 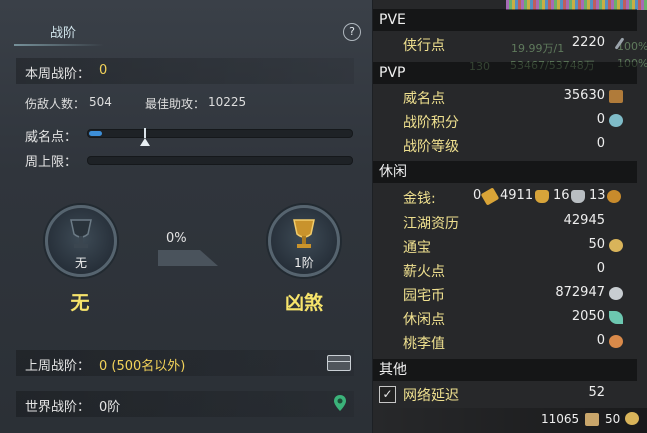 I want to click on help-icon: ?, so click(x=352, y=32).